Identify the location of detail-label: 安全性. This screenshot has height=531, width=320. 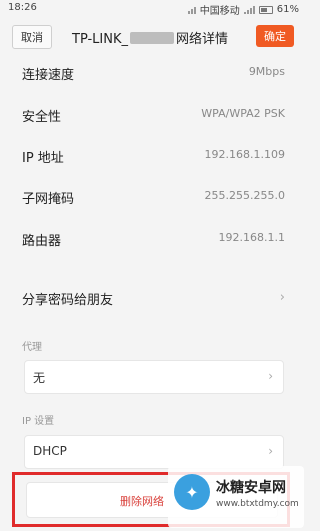
(42, 117).